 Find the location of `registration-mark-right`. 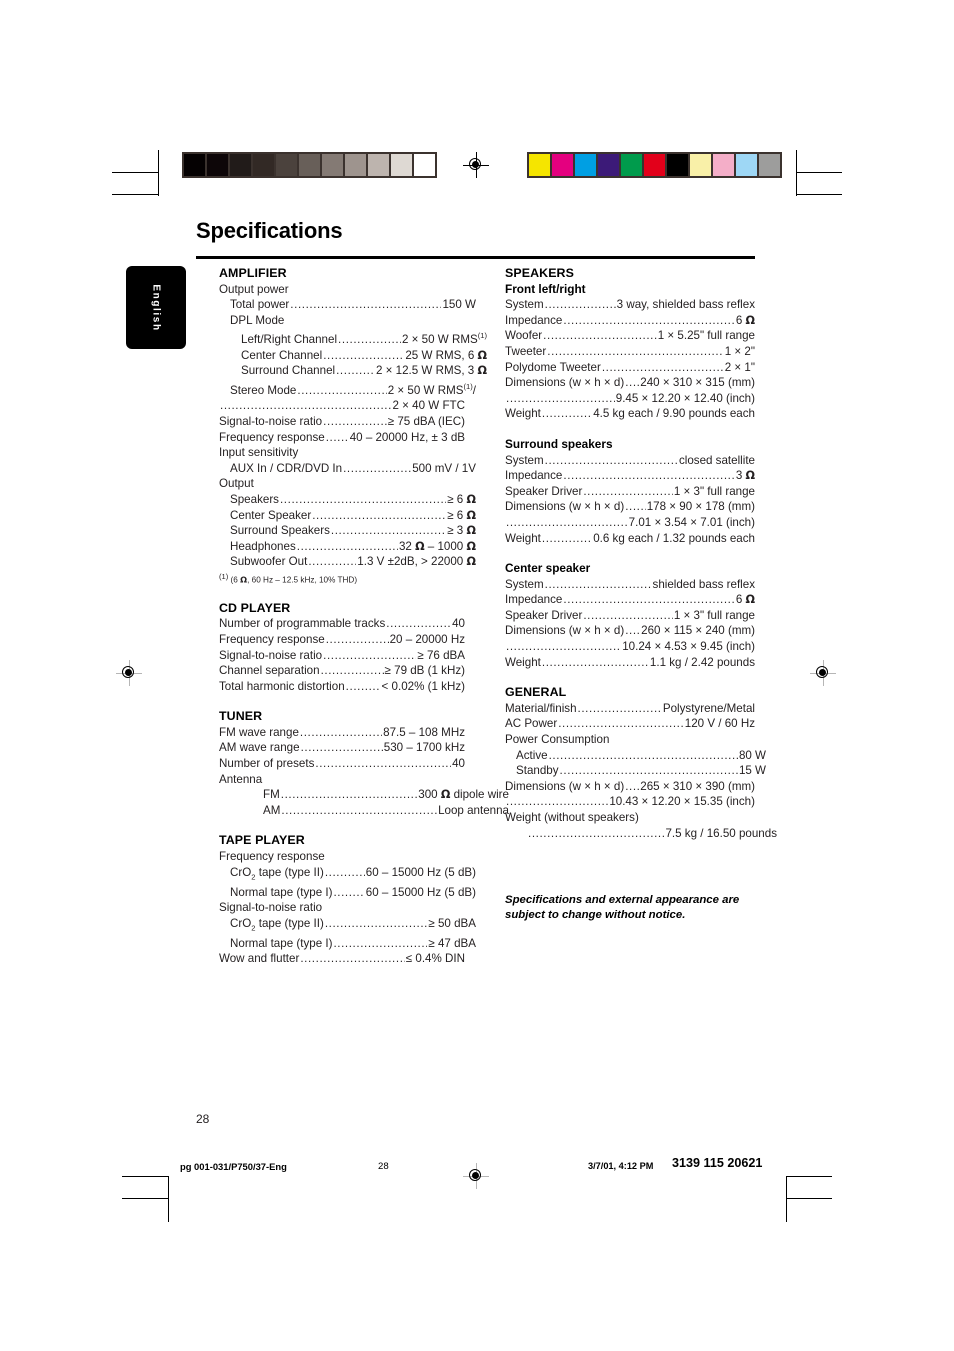

registration-mark-right is located at coordinates (823, 673).